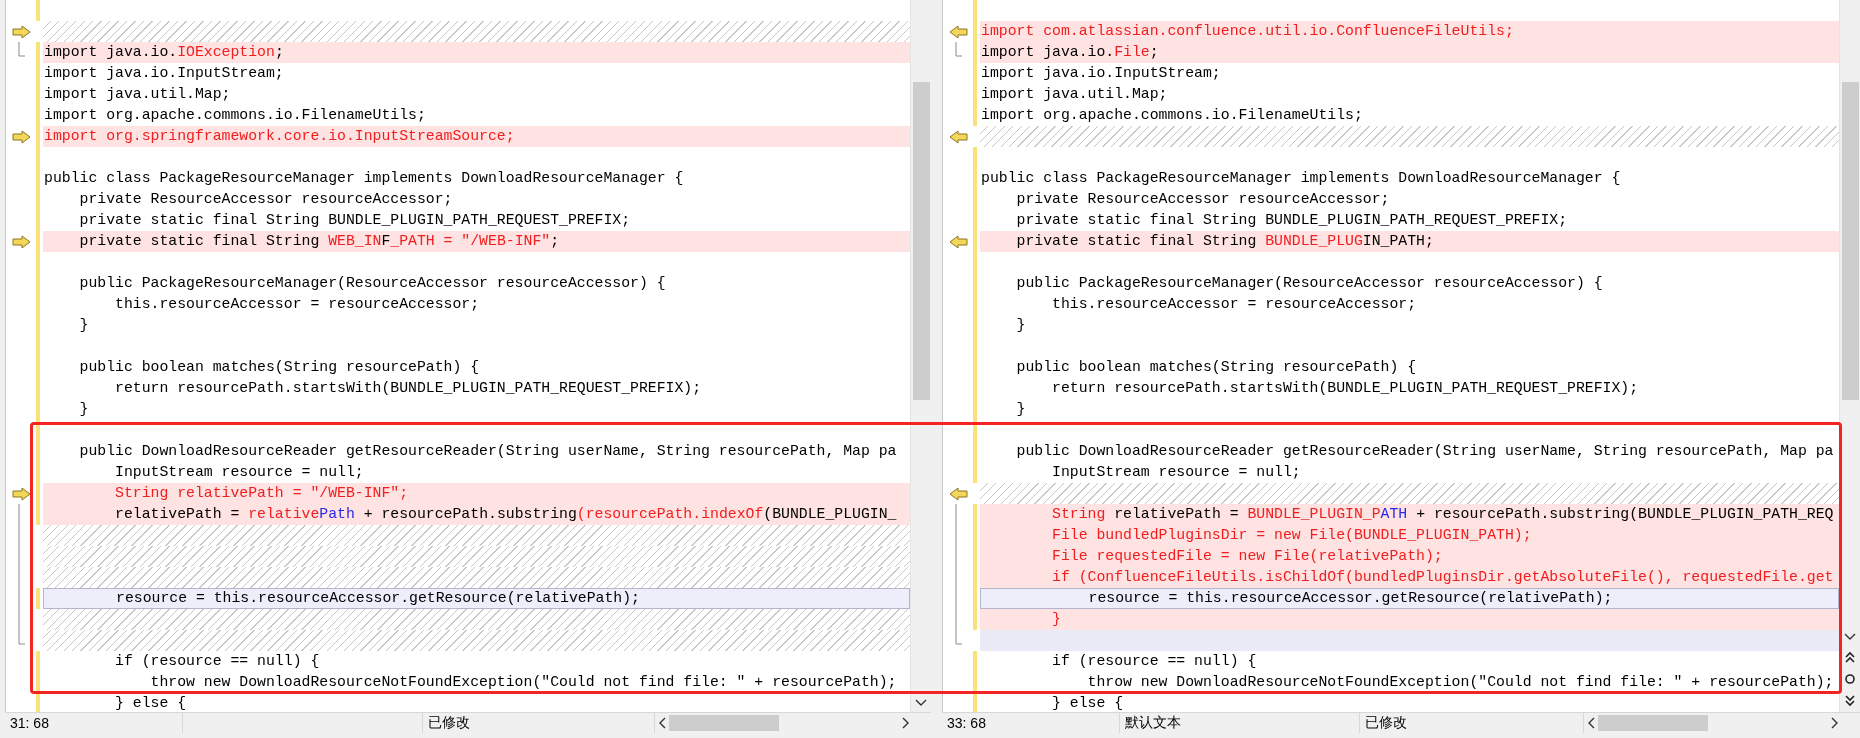 The width and height of the screenshot is (1860, 738). Describe the element at coordinates (29, 723) in the screenshot. I see `cursor-position: 31: 68` at that location.